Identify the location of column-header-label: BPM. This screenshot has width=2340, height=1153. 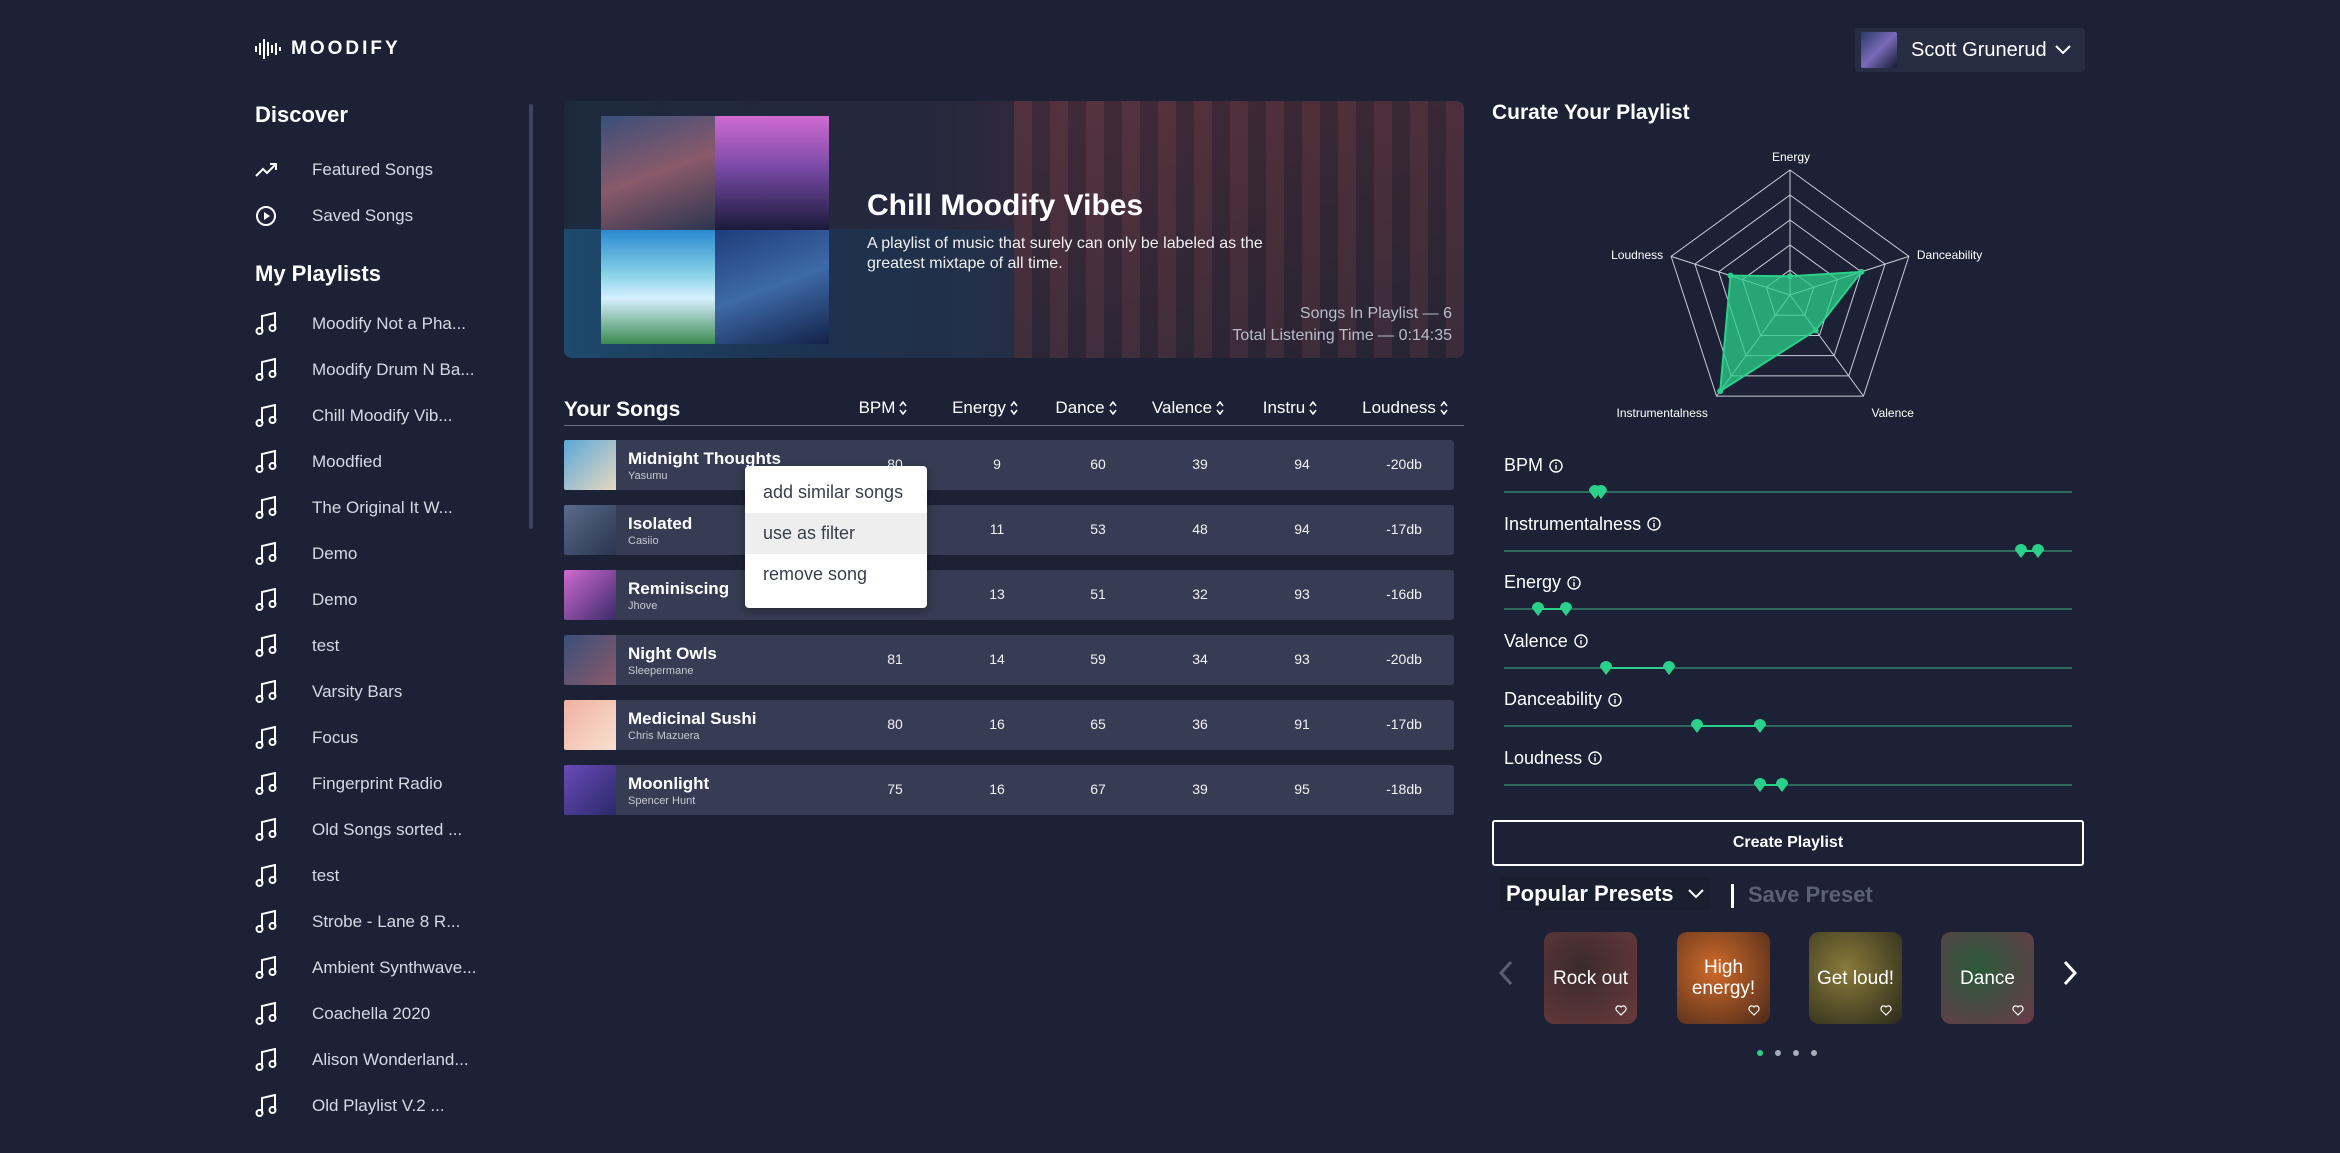
(877, 407).